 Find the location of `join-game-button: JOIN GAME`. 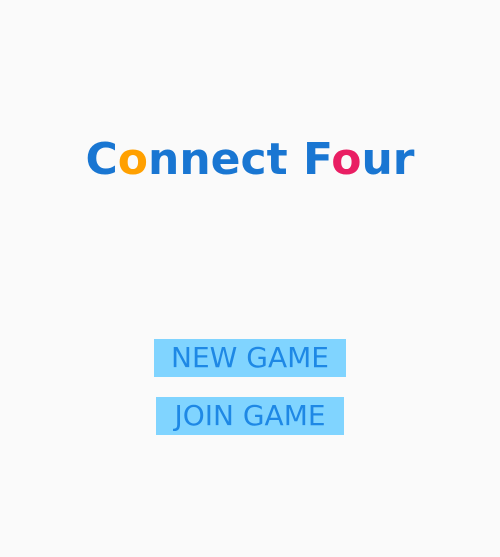

join-game-button: JOIN GAME is located at coordinates (250, 416).